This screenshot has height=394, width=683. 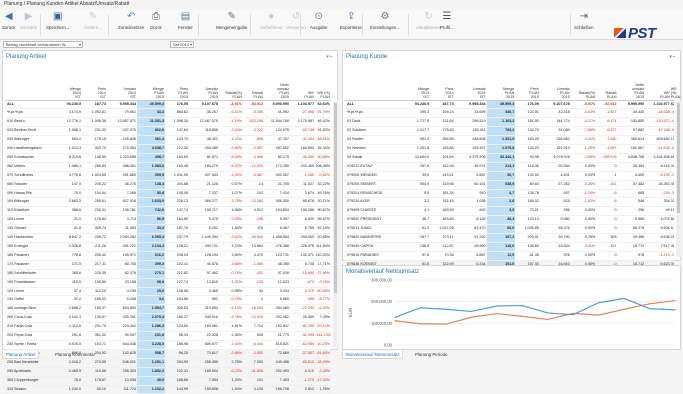 What do you see at coordinates (151, 354) in the screenshot?
I see `table-cell: 558,7` at bounding box center [151, 354].